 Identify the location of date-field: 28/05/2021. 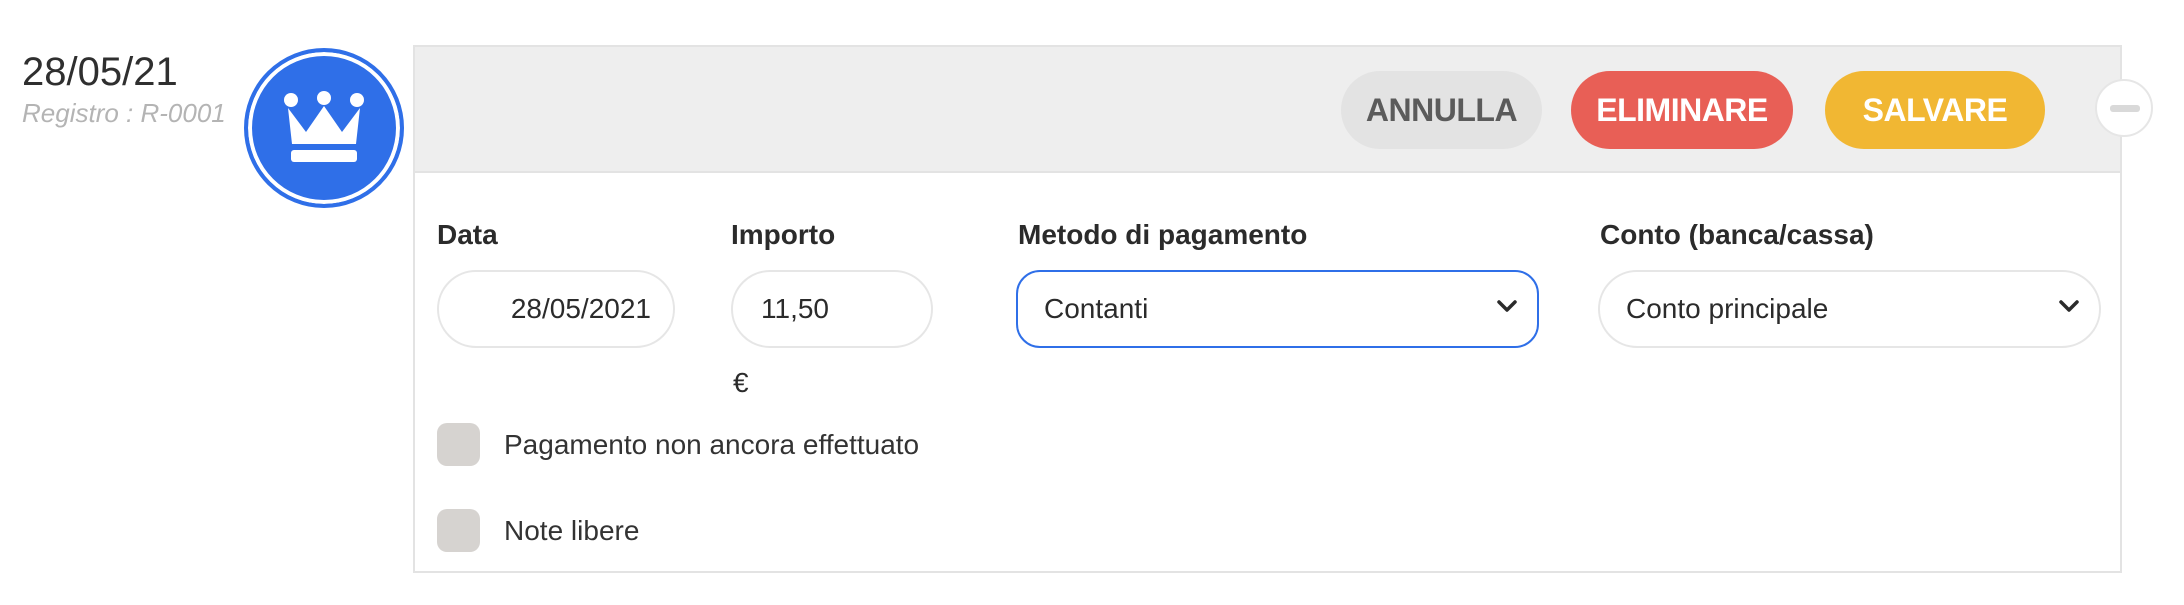
(556, 309).